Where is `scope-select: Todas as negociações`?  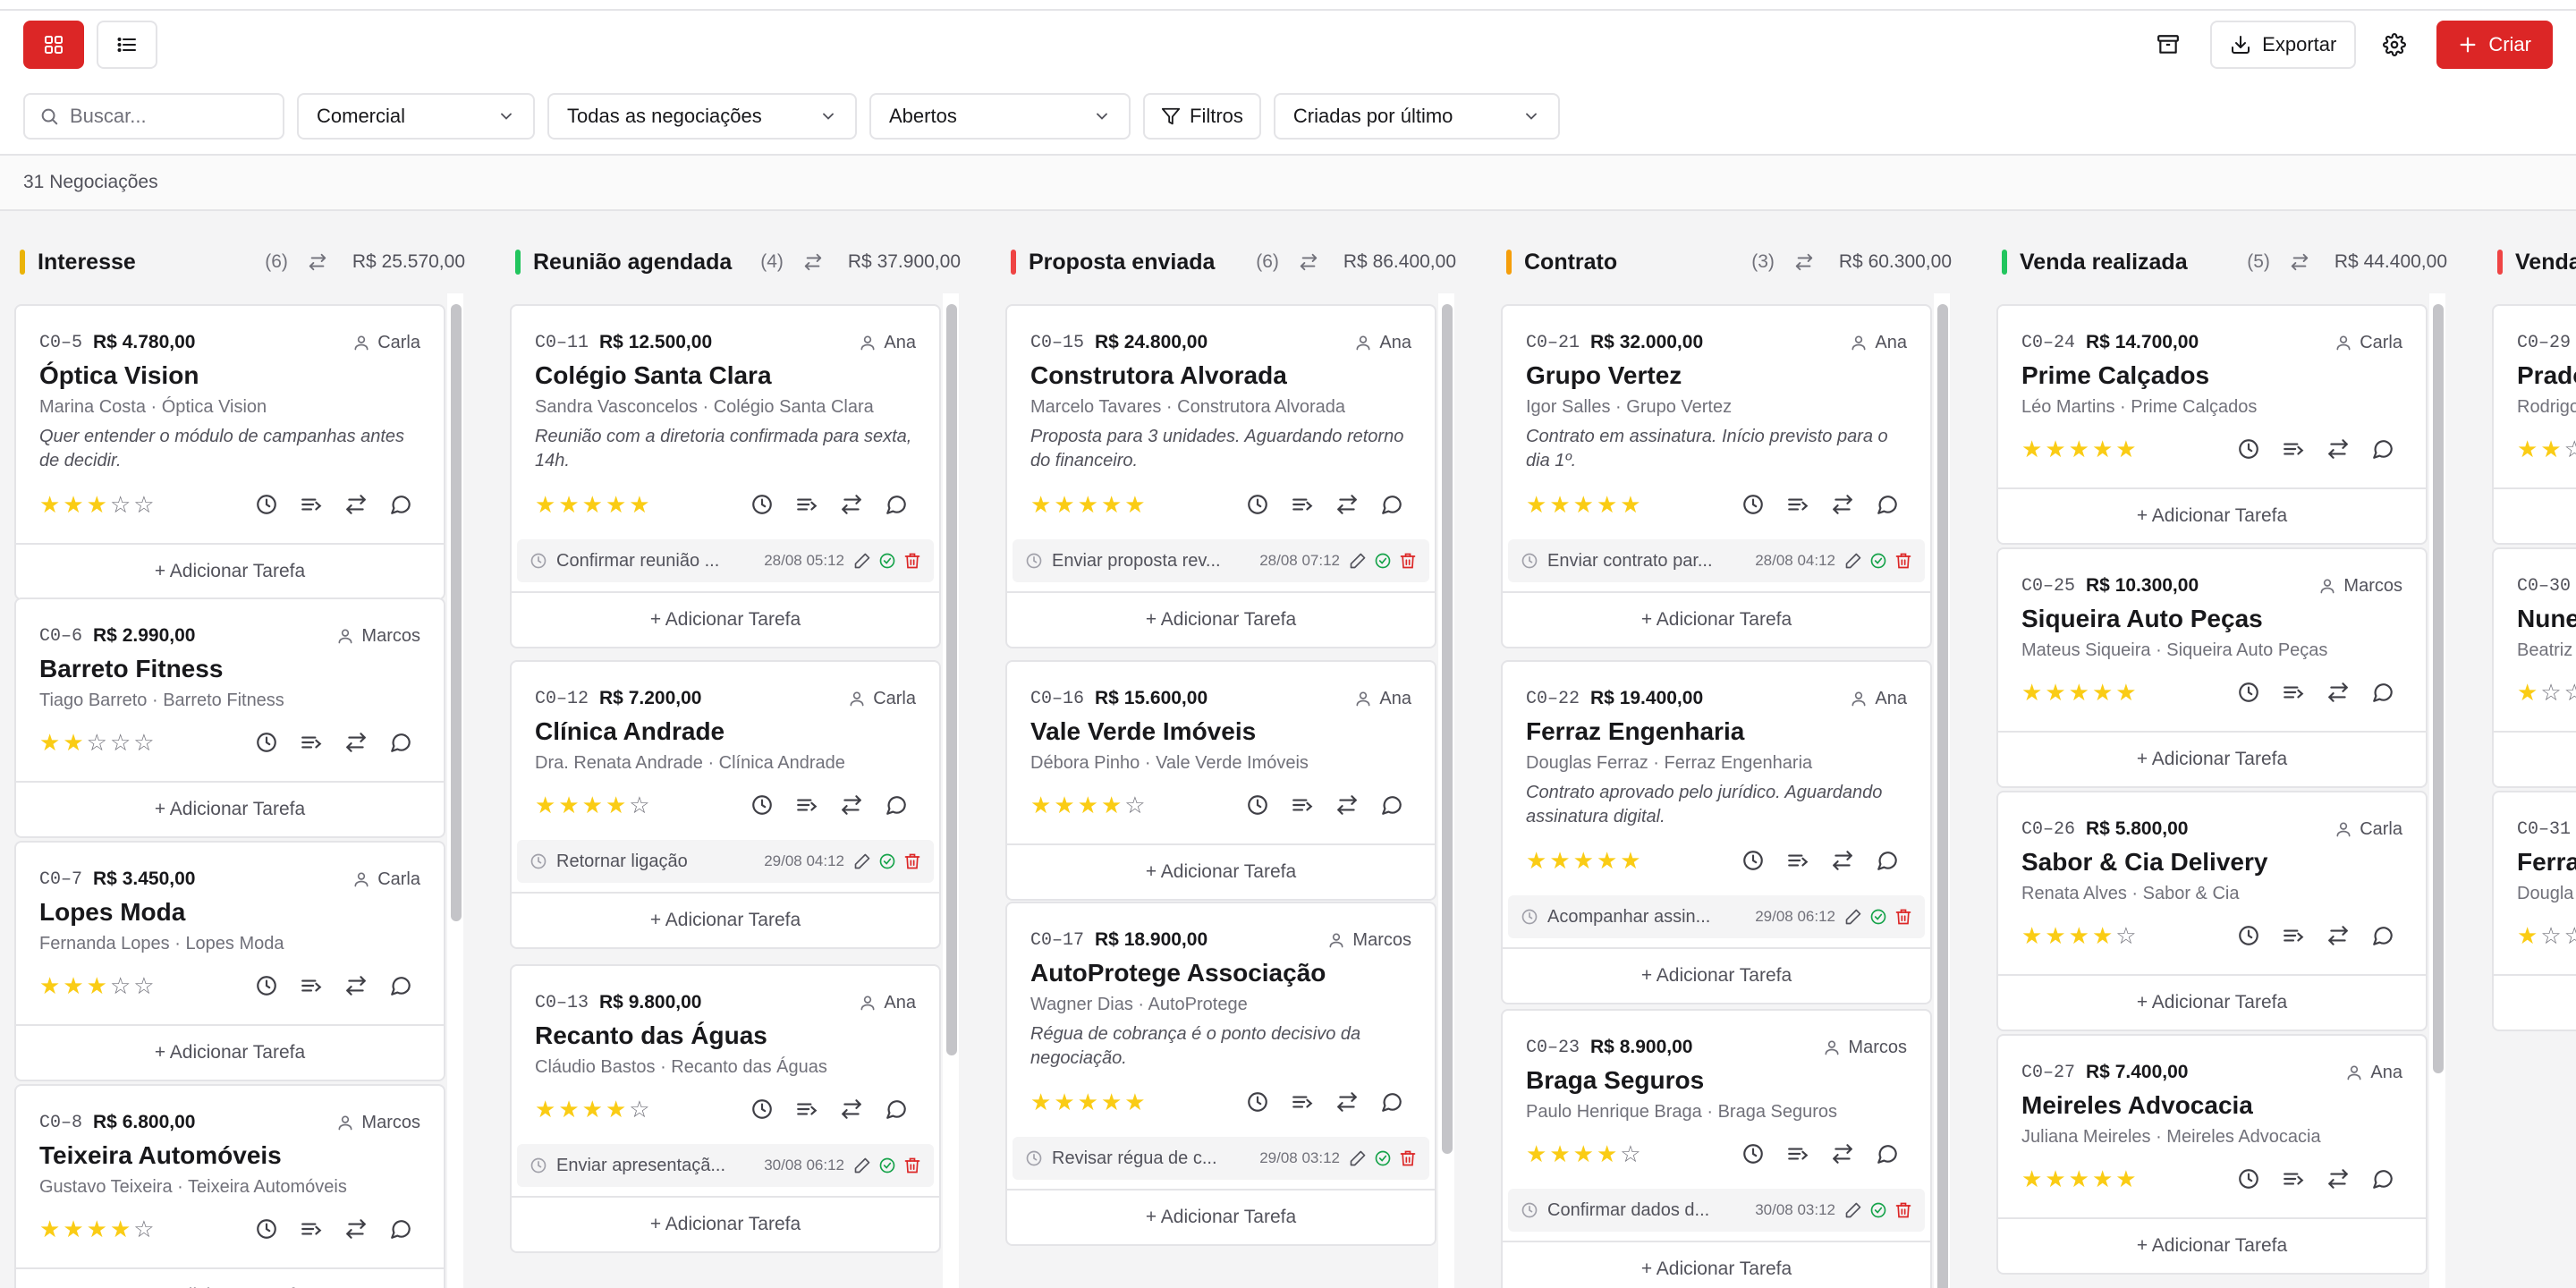
scope-select: Todas as negociações is located at coordinates (702, 116).